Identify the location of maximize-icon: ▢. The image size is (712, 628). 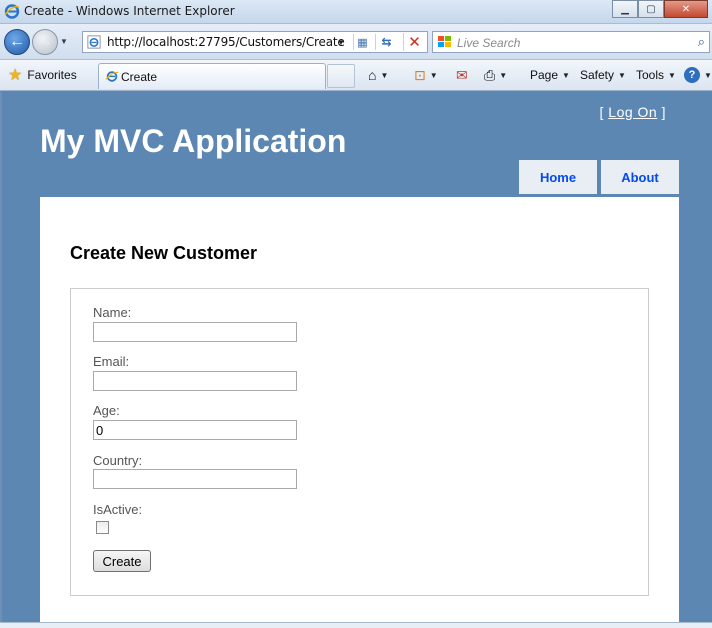
(651, 9).